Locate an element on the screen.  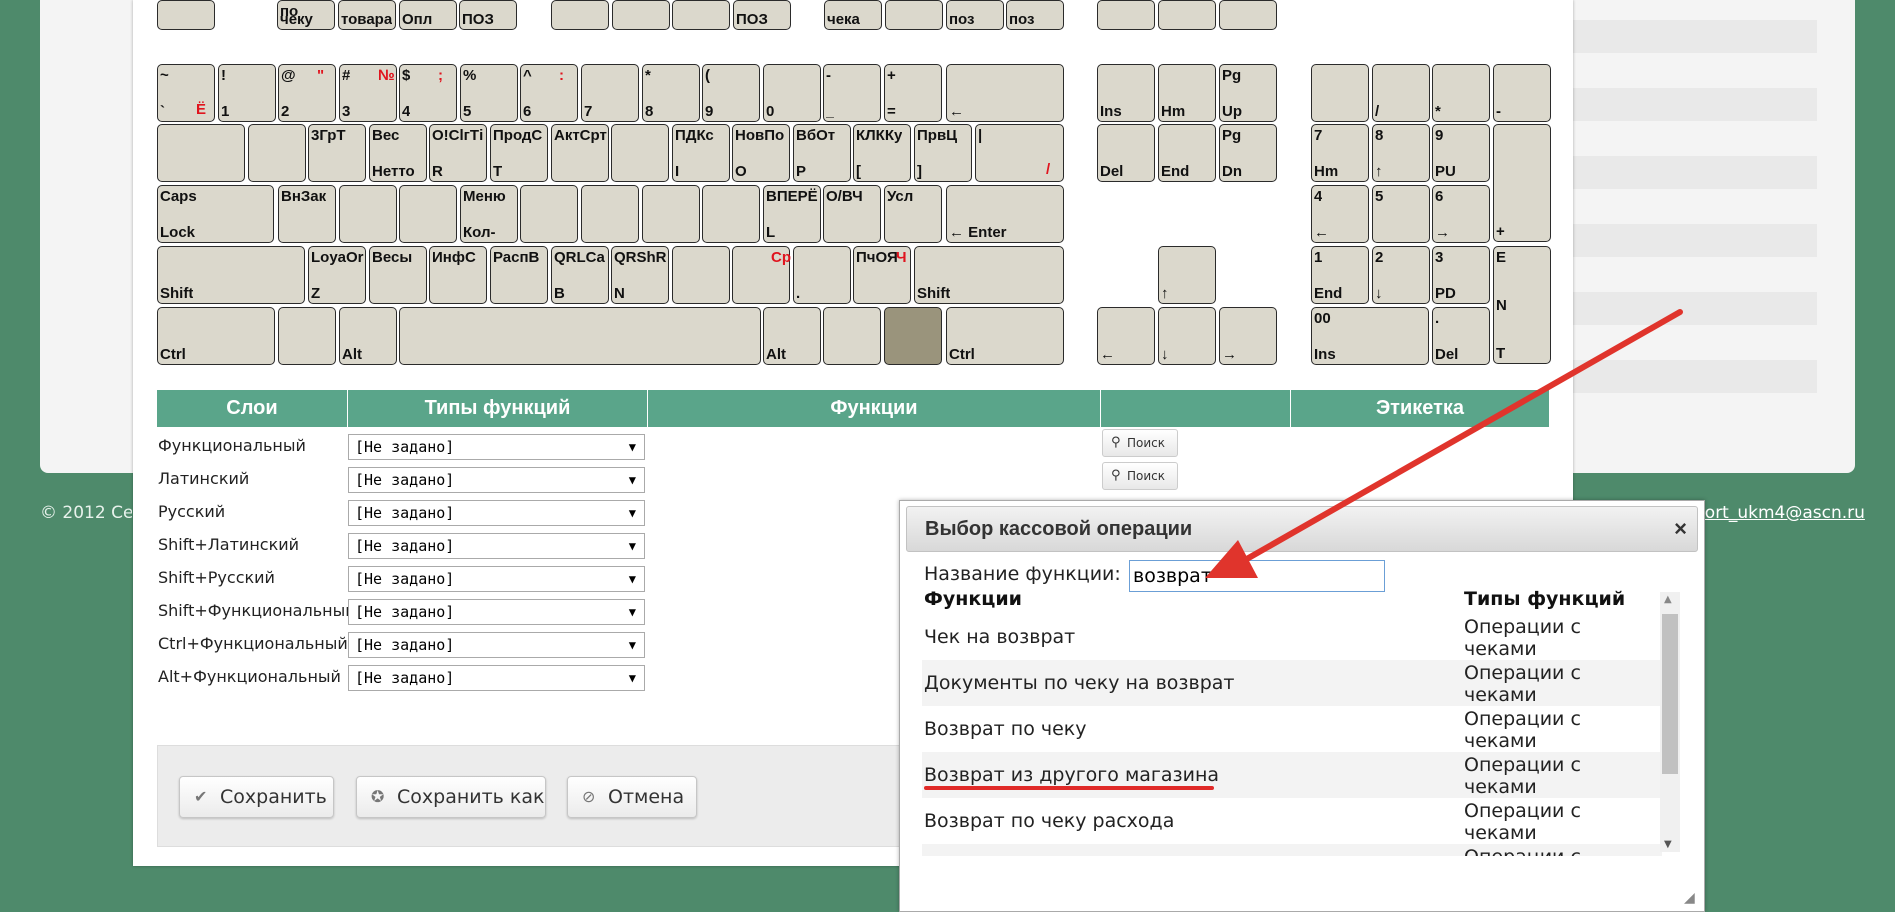
keyboard-key: Ср is located at coordinates (761, 275).